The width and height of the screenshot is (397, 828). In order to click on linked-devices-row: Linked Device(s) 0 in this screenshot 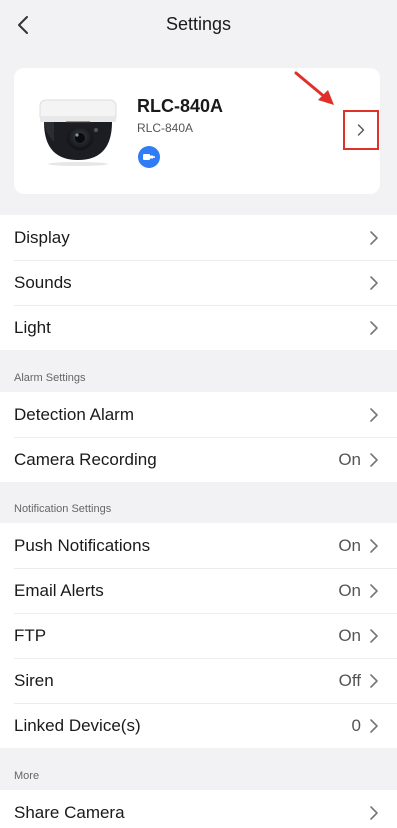, I will do `click(198, 725)`.